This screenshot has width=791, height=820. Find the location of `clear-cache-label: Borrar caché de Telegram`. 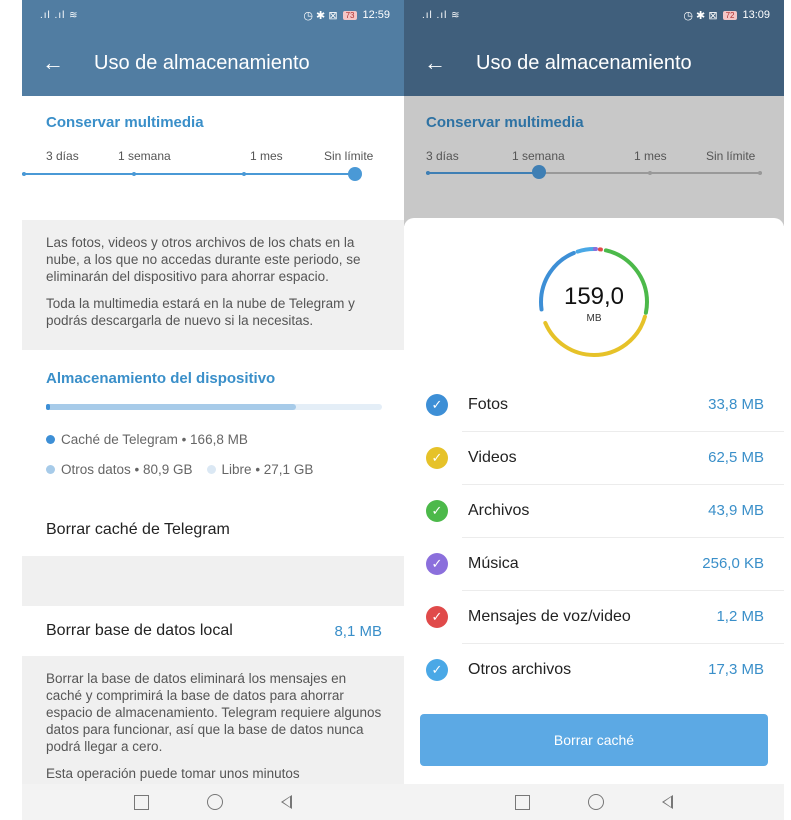

clear-cache-label: Borrar caché de Telegram is located at coordinates (138, 529).